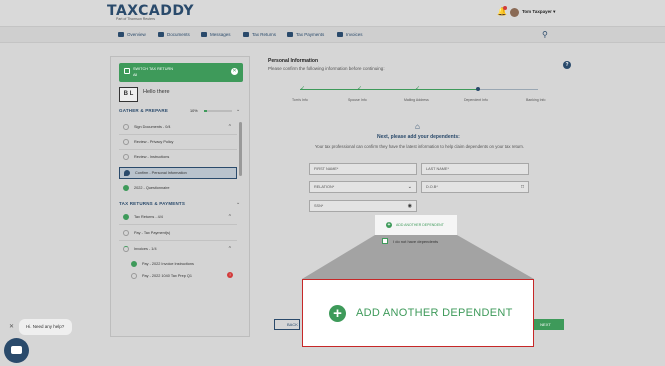 The width and height of the screenshot is (665, 366). I want to click on dob-field: D.O.B* □, so click(475, 187).